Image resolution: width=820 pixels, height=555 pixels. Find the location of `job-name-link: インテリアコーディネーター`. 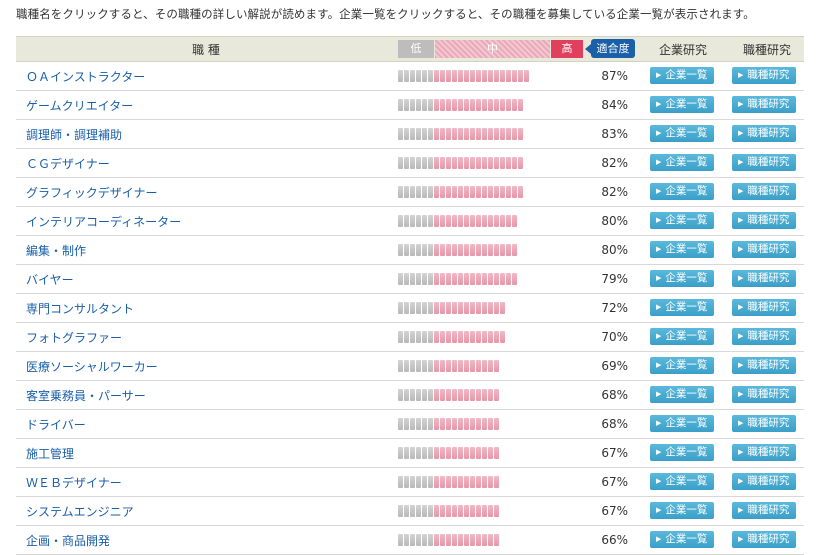

job-name-link: インテリアコーディネーター is located at coordinates (103, 221).